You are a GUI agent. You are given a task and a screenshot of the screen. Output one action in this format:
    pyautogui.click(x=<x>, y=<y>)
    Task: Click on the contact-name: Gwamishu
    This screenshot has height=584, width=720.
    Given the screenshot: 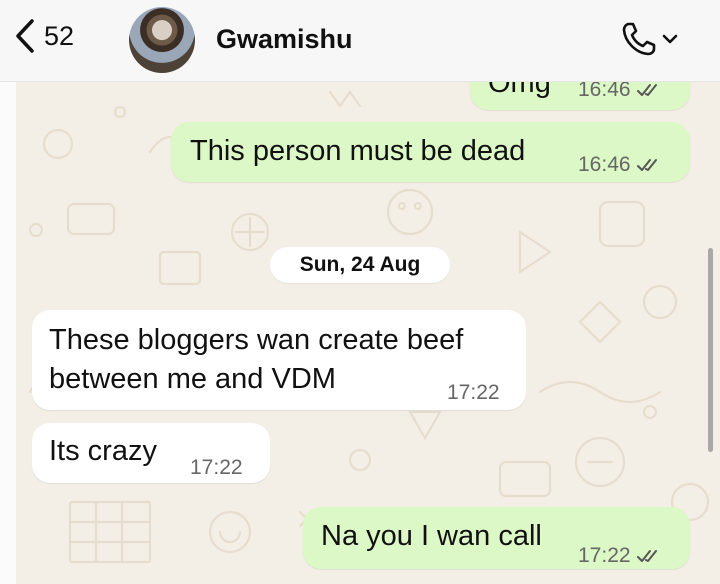 What is the action you would take?
    pyautogui.click(x=284, y=39)
    